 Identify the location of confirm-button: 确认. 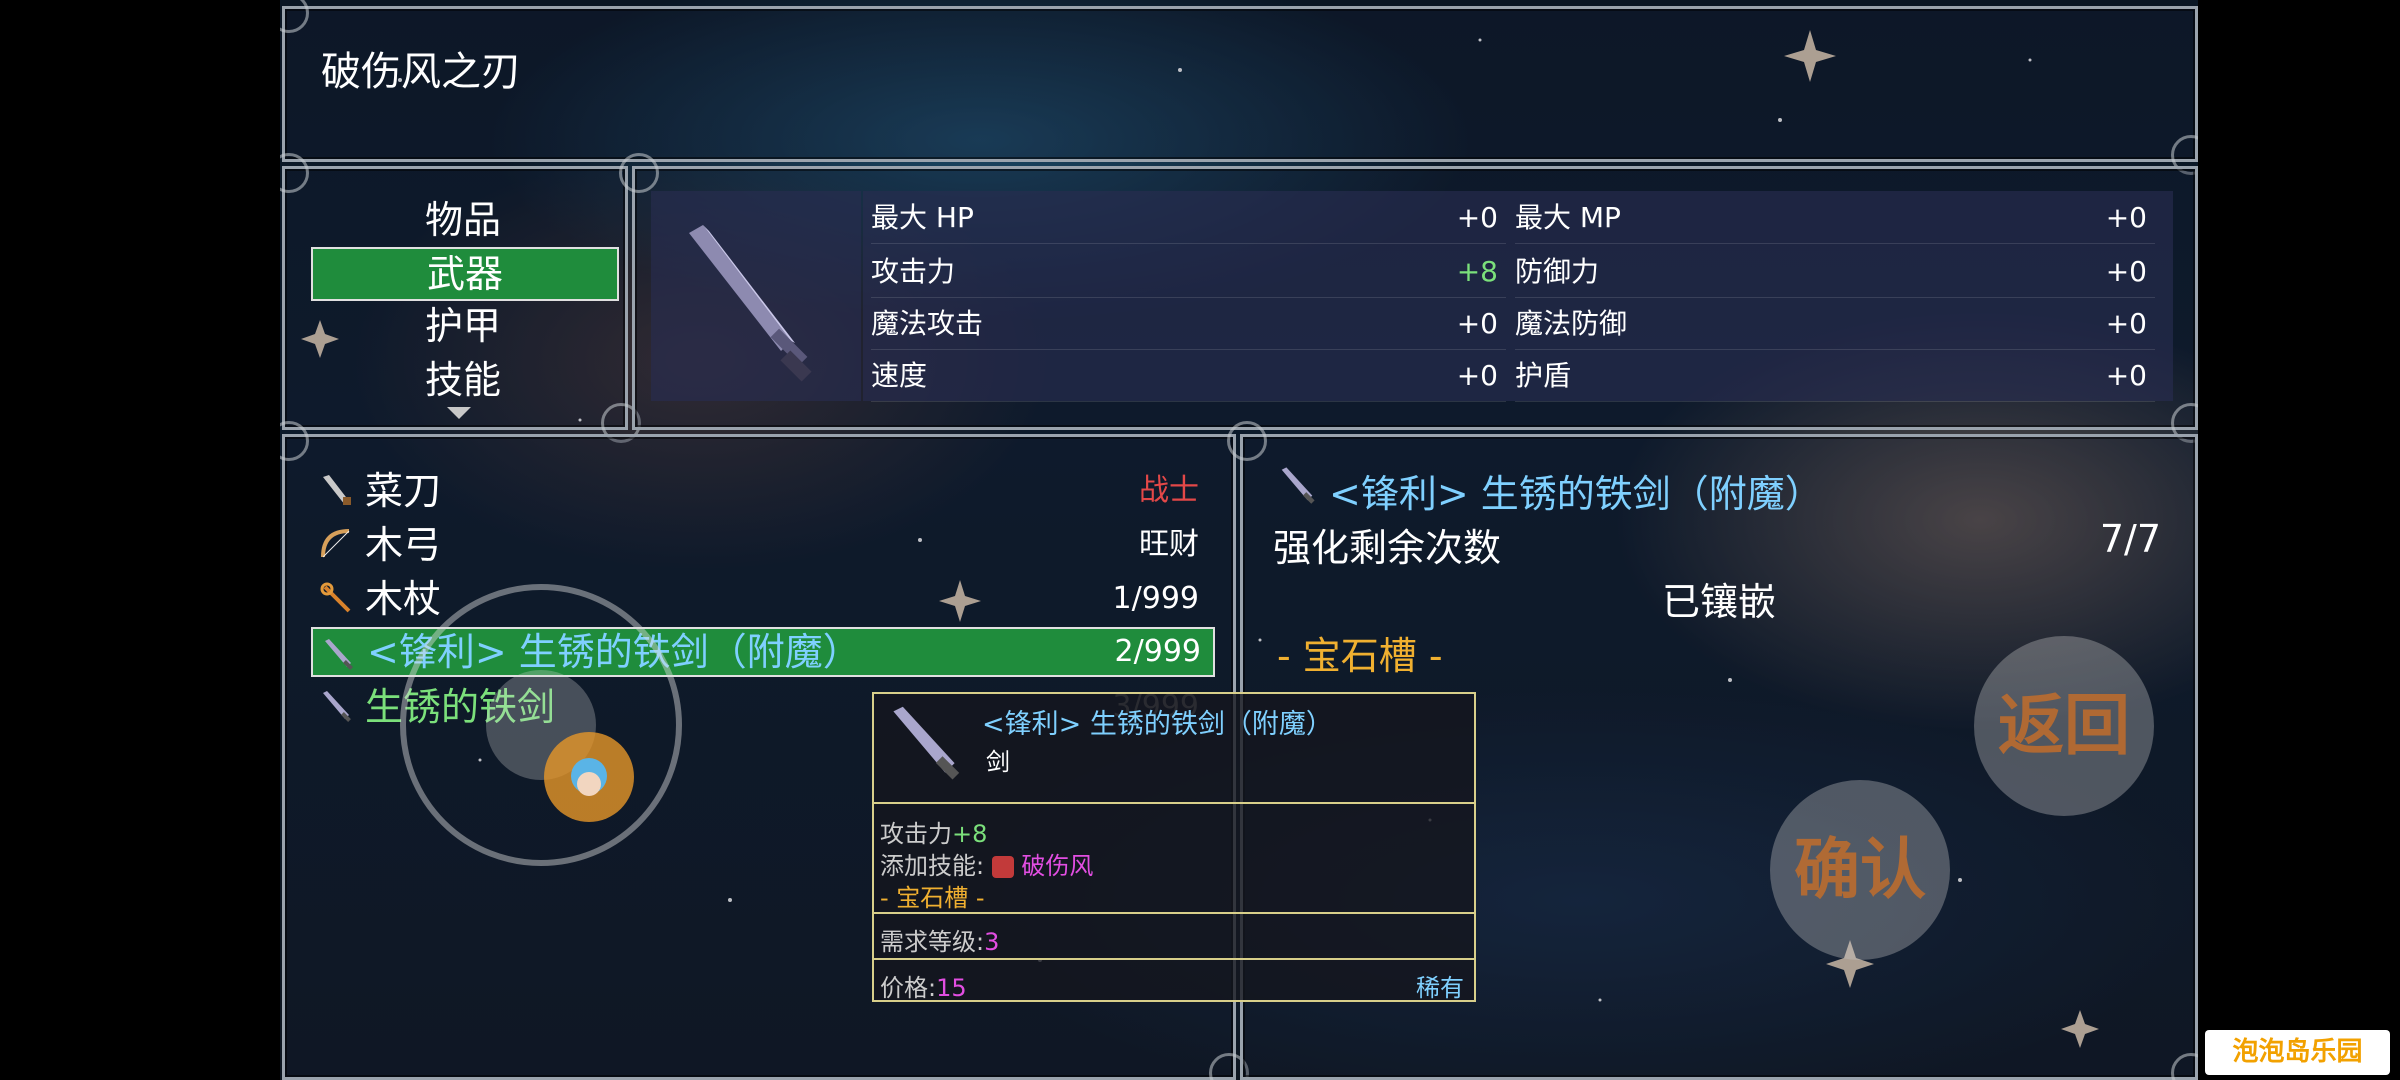
(1860, 870).